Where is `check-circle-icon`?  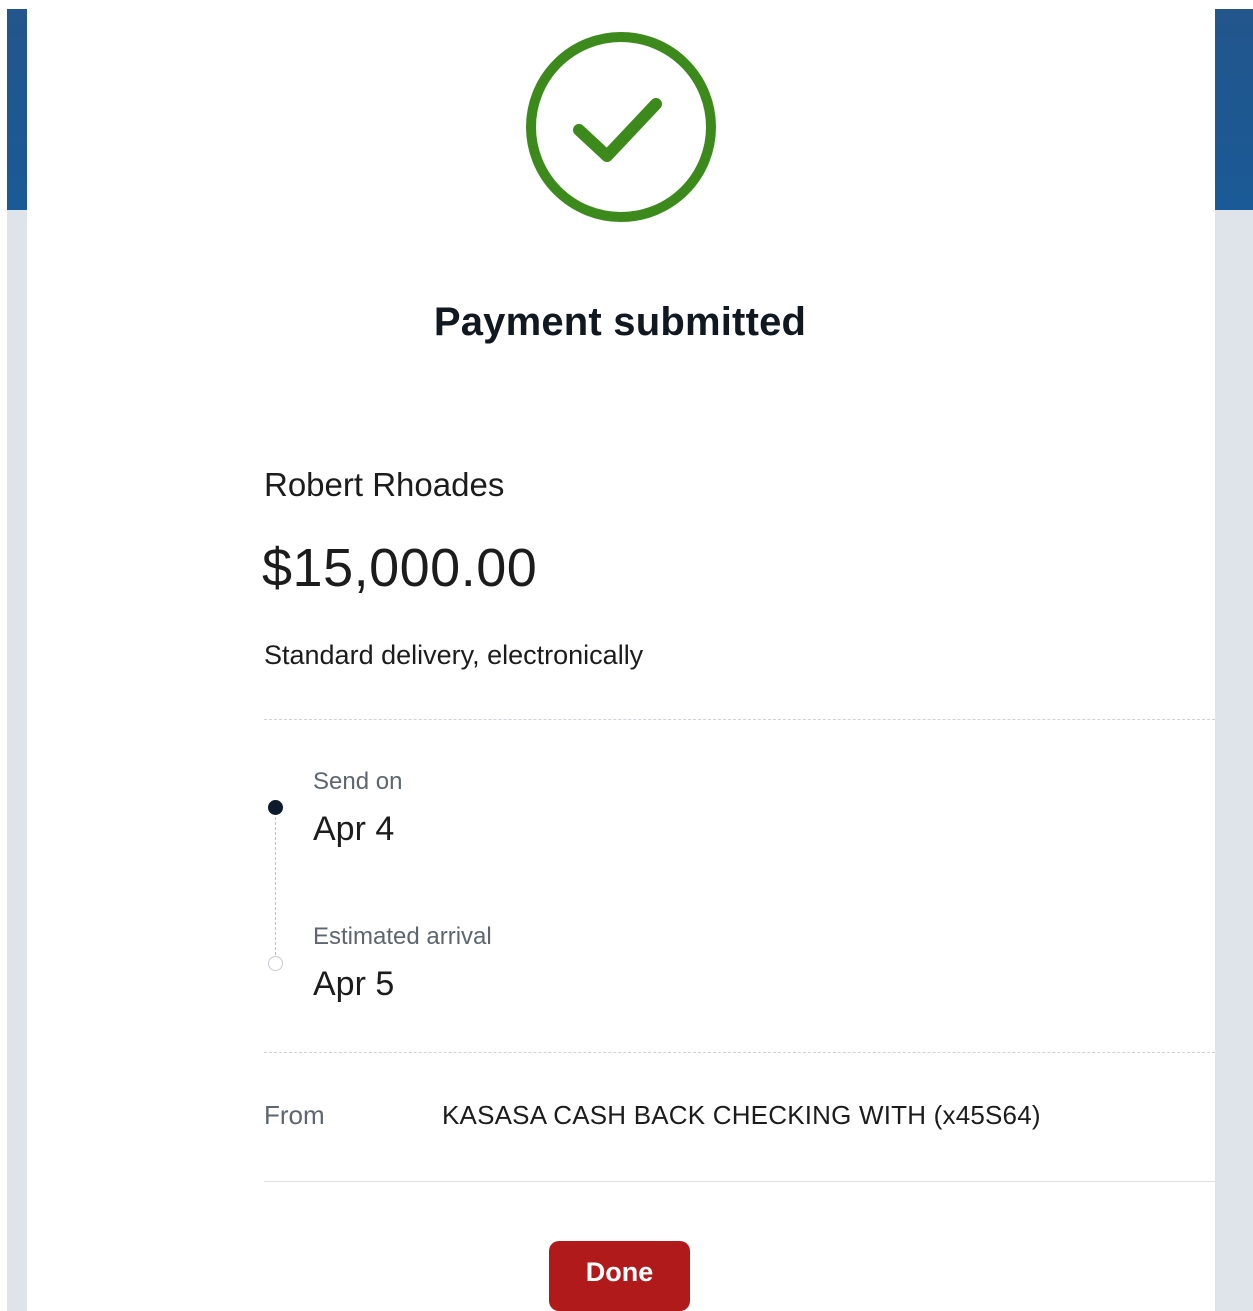
check-circle-icon is located at coordinates (621, 127).